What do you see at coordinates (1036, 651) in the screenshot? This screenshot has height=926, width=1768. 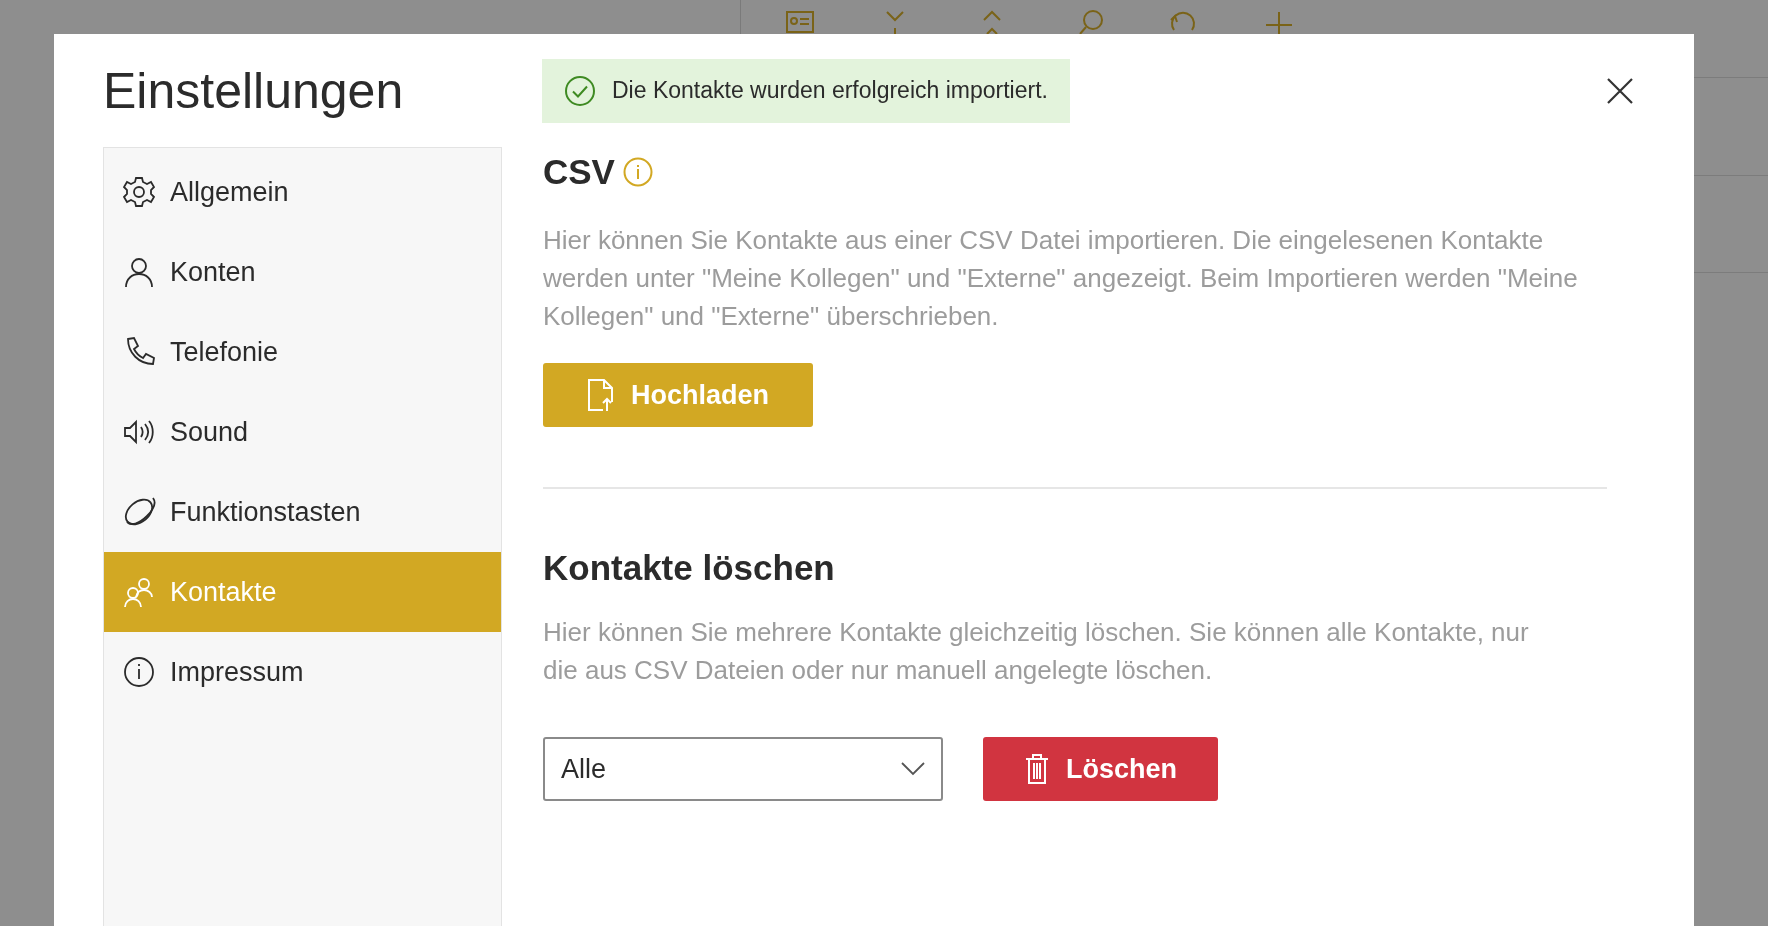 I see `section-description: Hier können Sie mehrere Kontakte gleichzeitig löschen. Sie können alle Kontakte, nur die aus CSV Dateien oder nur manuell angelegte löschen.` at bounding box center [1036, 651].